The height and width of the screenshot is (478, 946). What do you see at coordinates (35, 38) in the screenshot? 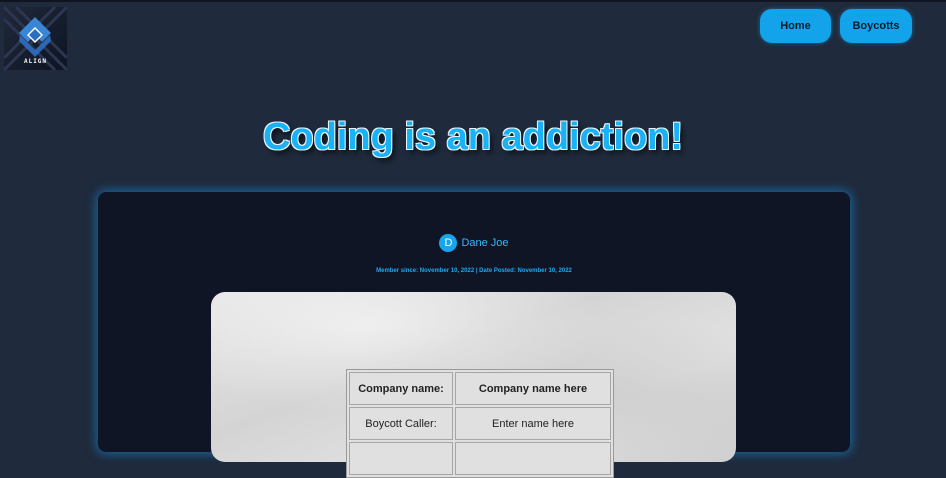
I see `align-logo: ALIGN` at bounding box center [35, 38].